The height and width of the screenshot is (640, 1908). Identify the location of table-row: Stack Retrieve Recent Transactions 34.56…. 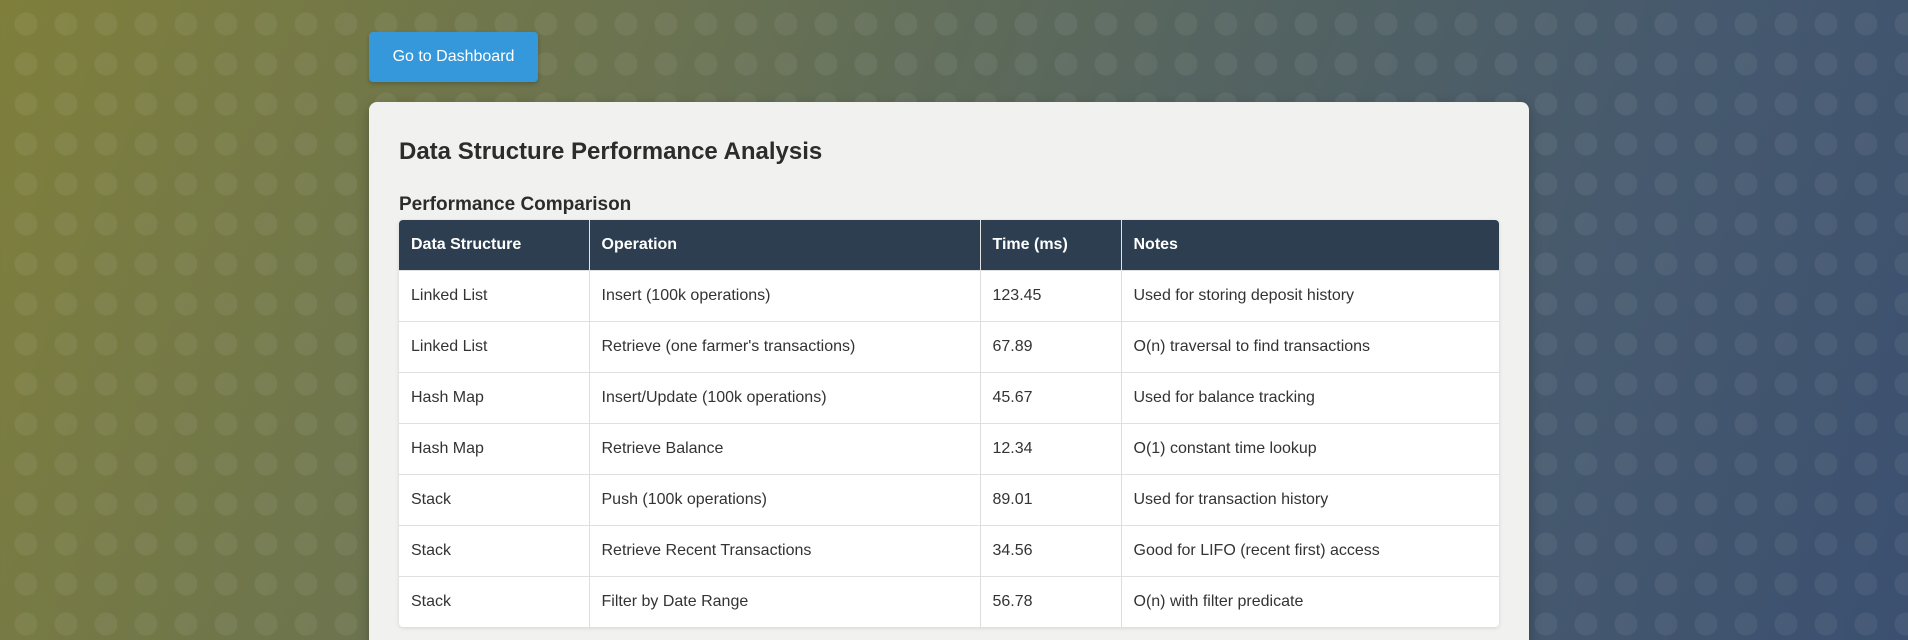
(949, 551).